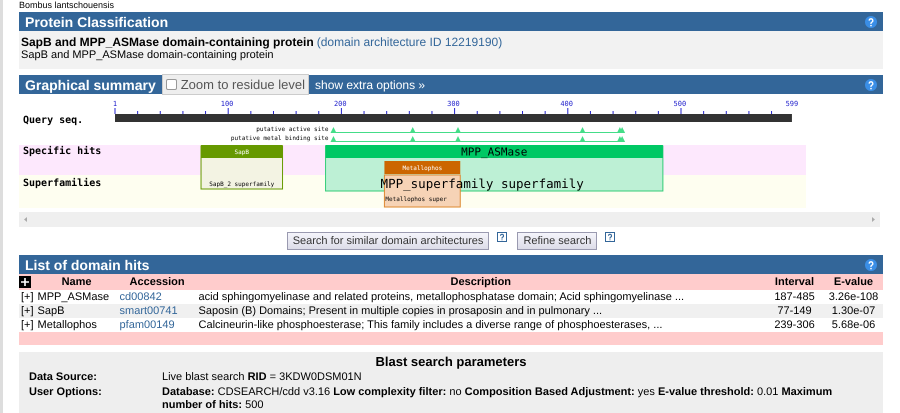 The width and height of the screenshot is (900, 413). What do you see at coordinates (87, 264) in the screenshot?
I see `section-title: List of domain hits` at bounding box center [87, 264].